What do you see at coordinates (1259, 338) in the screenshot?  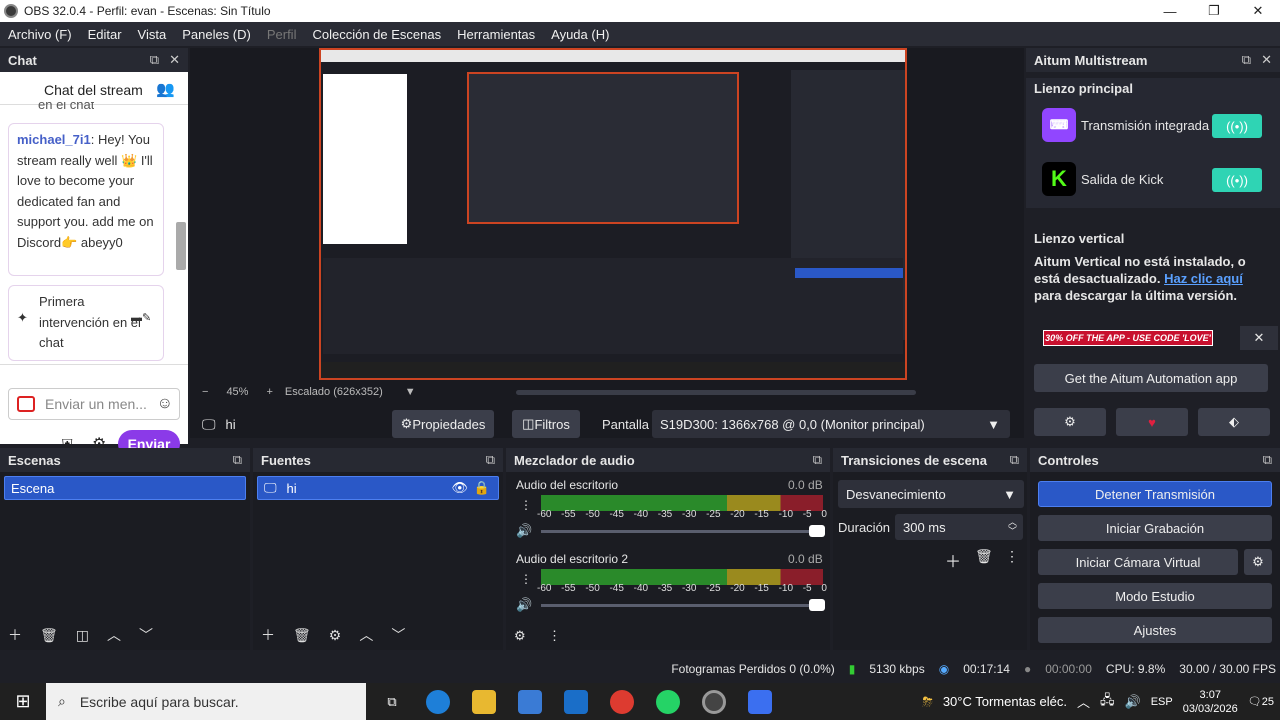 I see `close-promo-button: ✕` at bounding box center [1259, 338].